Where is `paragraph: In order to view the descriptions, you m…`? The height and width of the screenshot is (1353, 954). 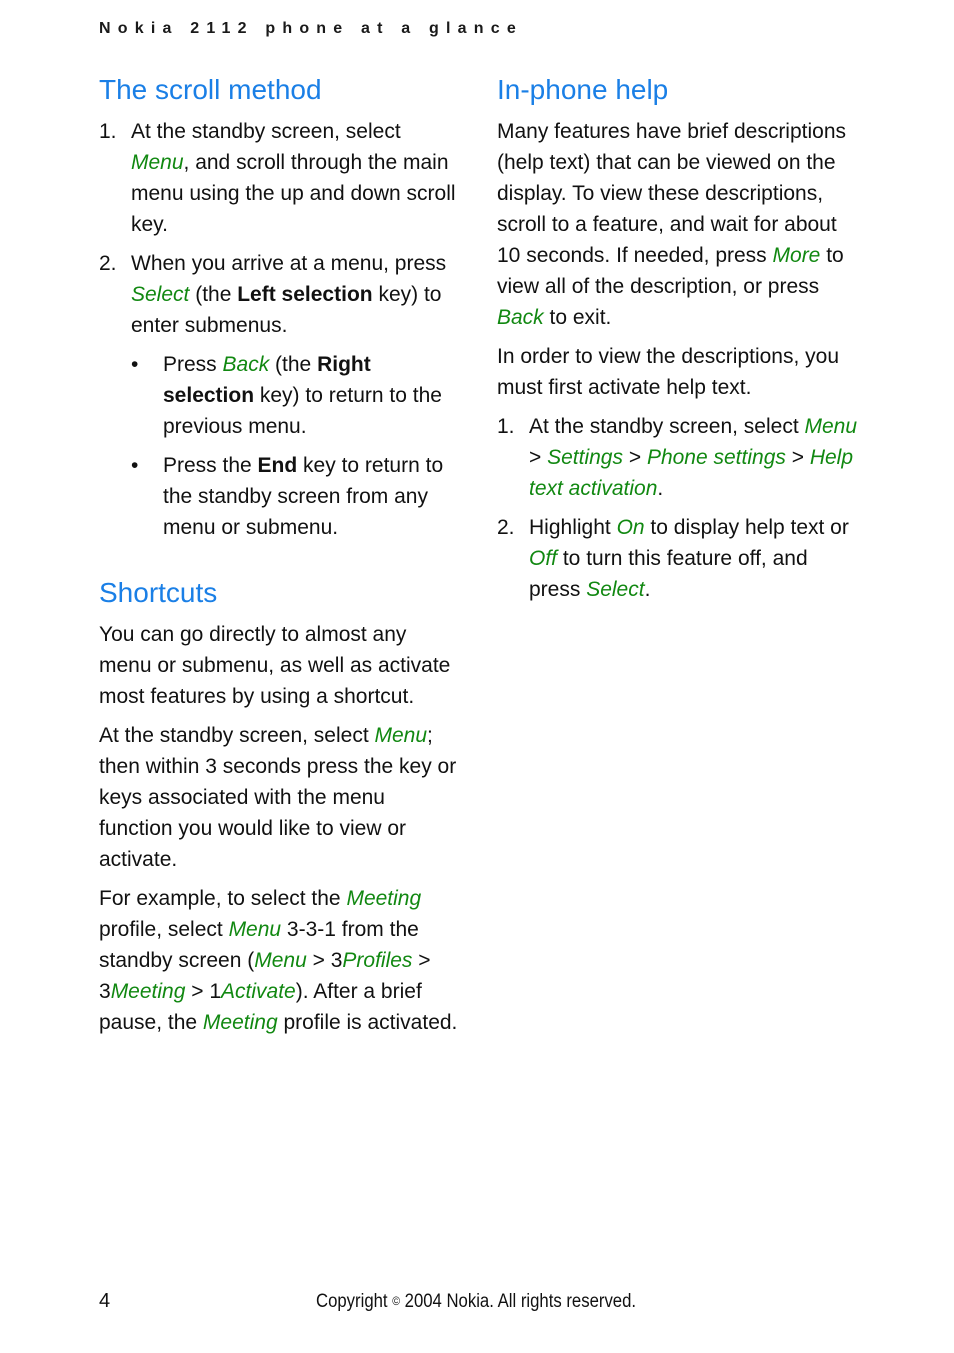
paragraph: In order to view the descriptions, you m… is located at coordinates (668, 372).